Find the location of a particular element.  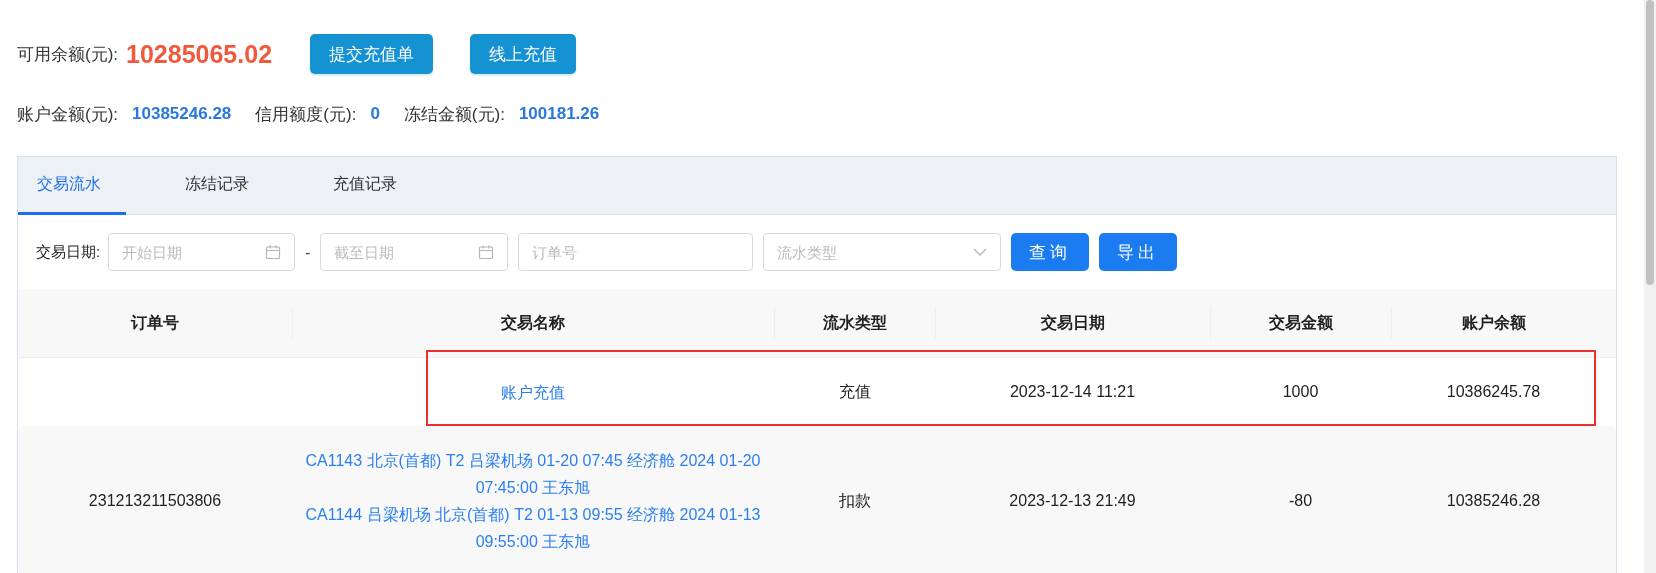

chevron-down-icon is located at coordinates (980, 252).